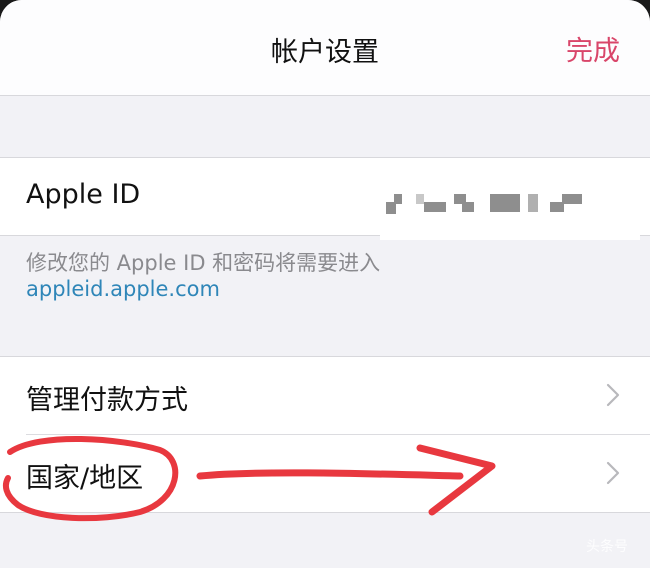  What do you see at coordinates (607, 547) in the screenshot?
I see `watermark: 头条号` at bounding box center [607, 547].